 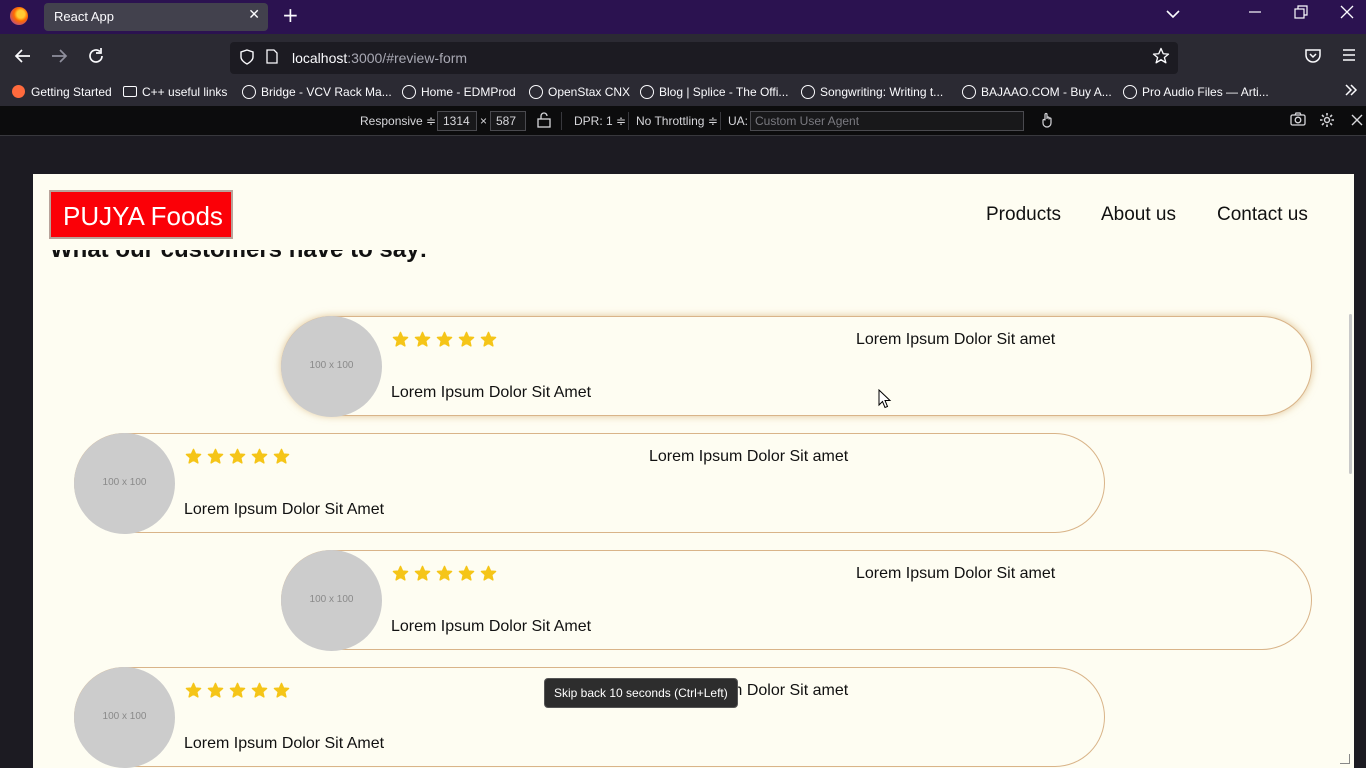 What do you see at coordinates (1357, 121) in the screenshot?
I see `close-responsive-icon` at bounding box center [1357, 121].